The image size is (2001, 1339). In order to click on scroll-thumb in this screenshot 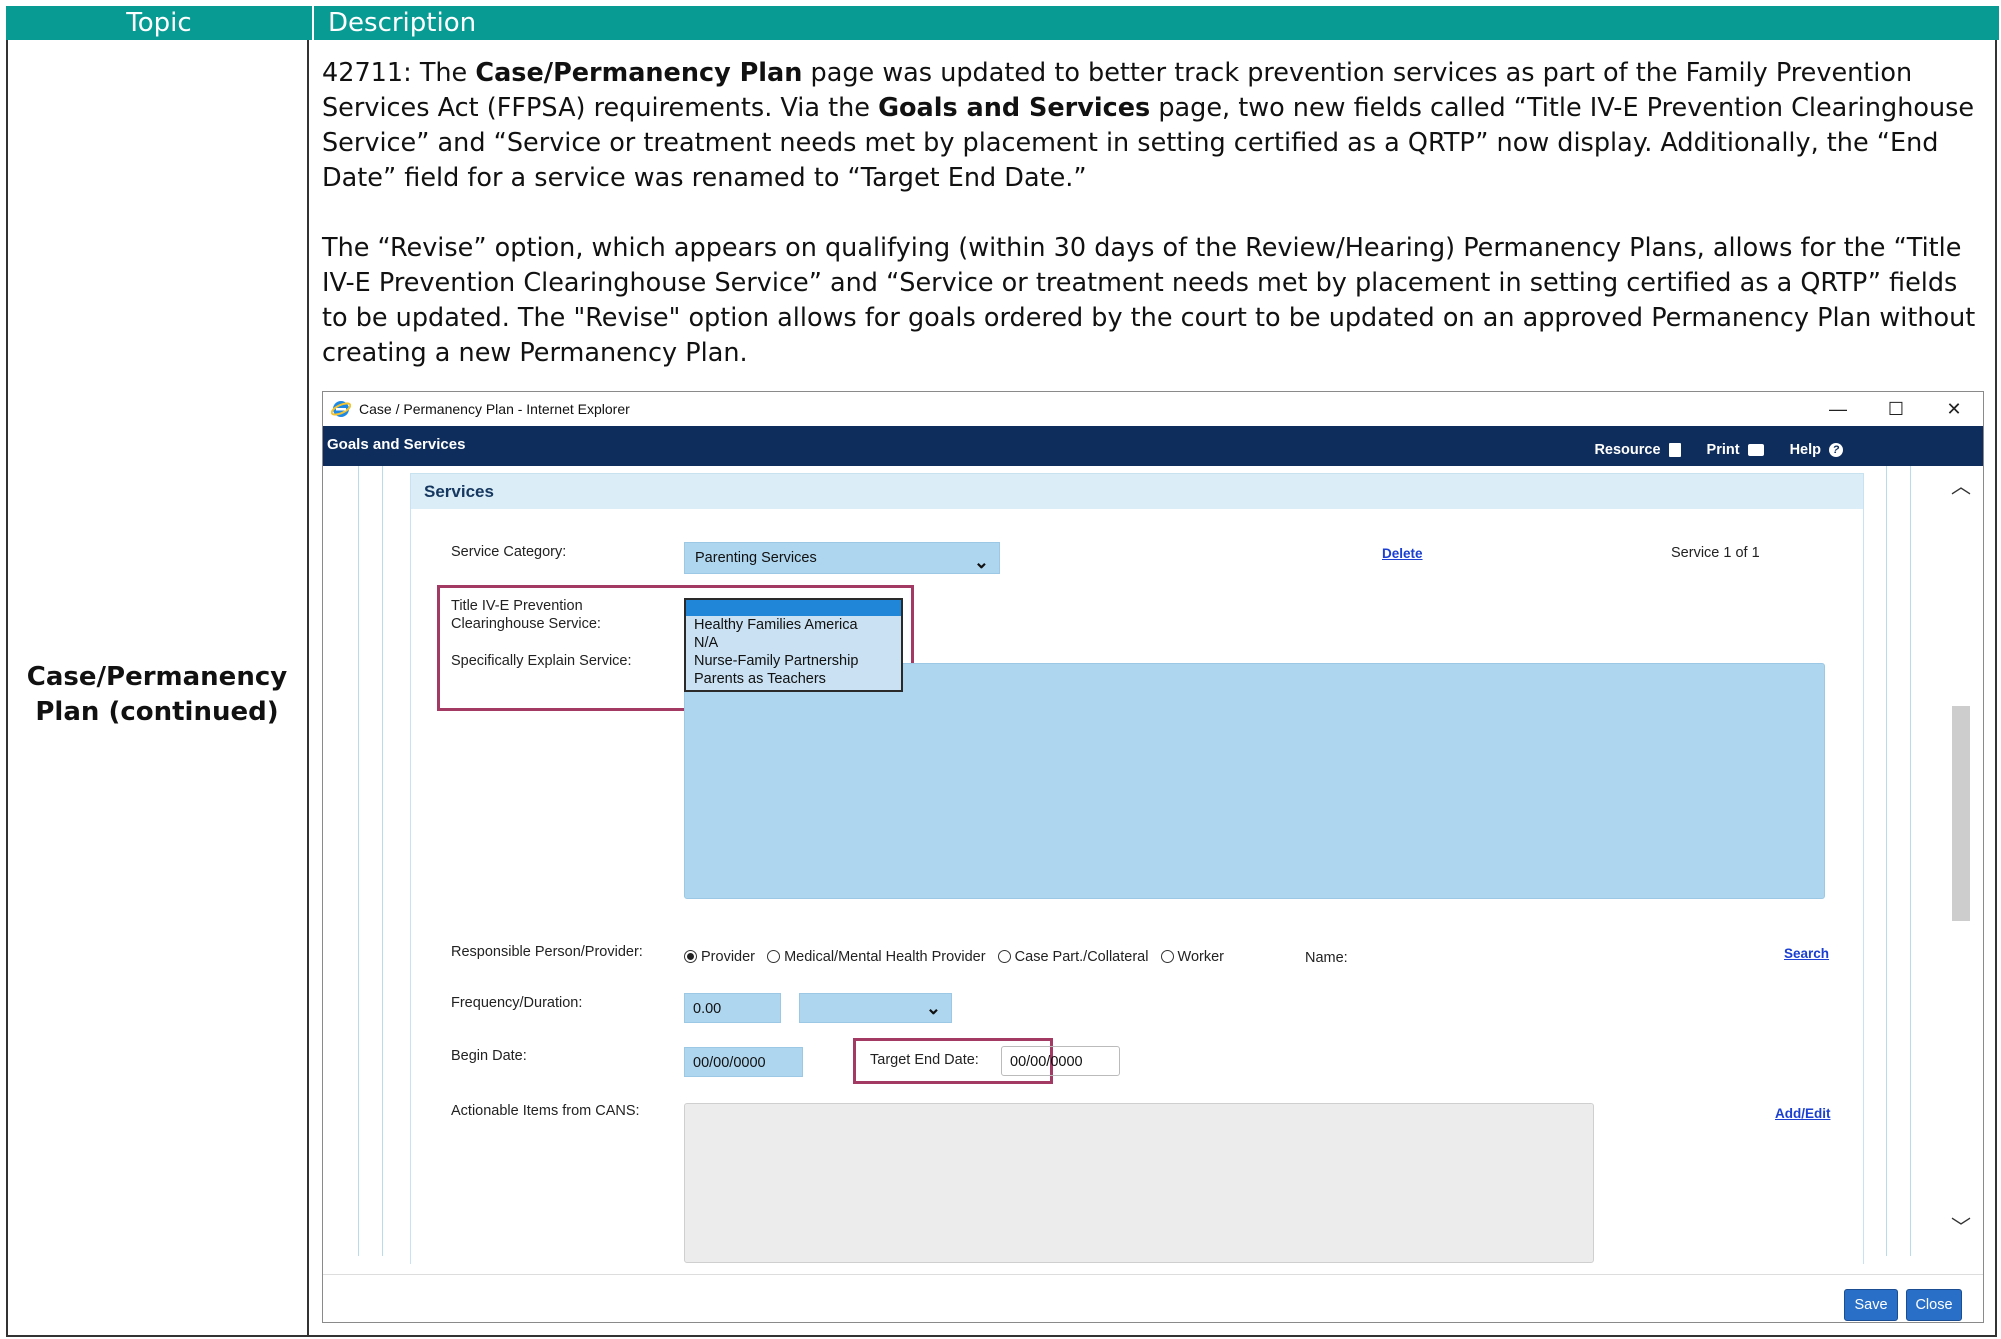, I will do `click(1961, 813)`.